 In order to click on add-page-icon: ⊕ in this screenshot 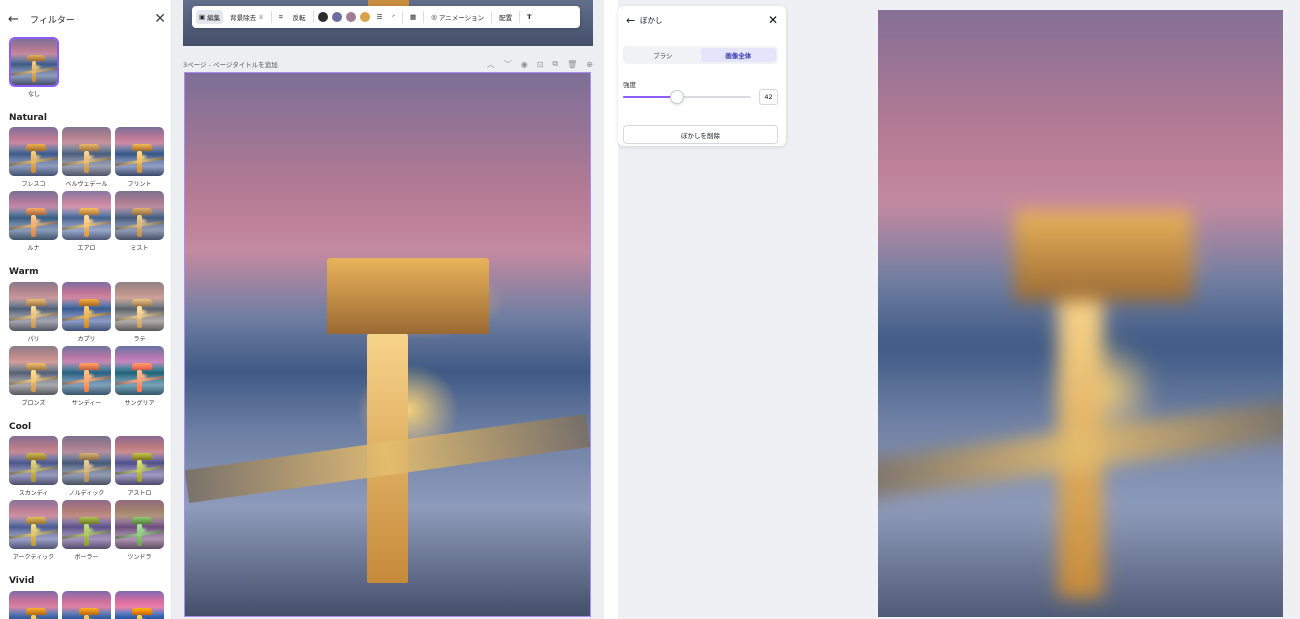, I will do `click(589, 64)`.